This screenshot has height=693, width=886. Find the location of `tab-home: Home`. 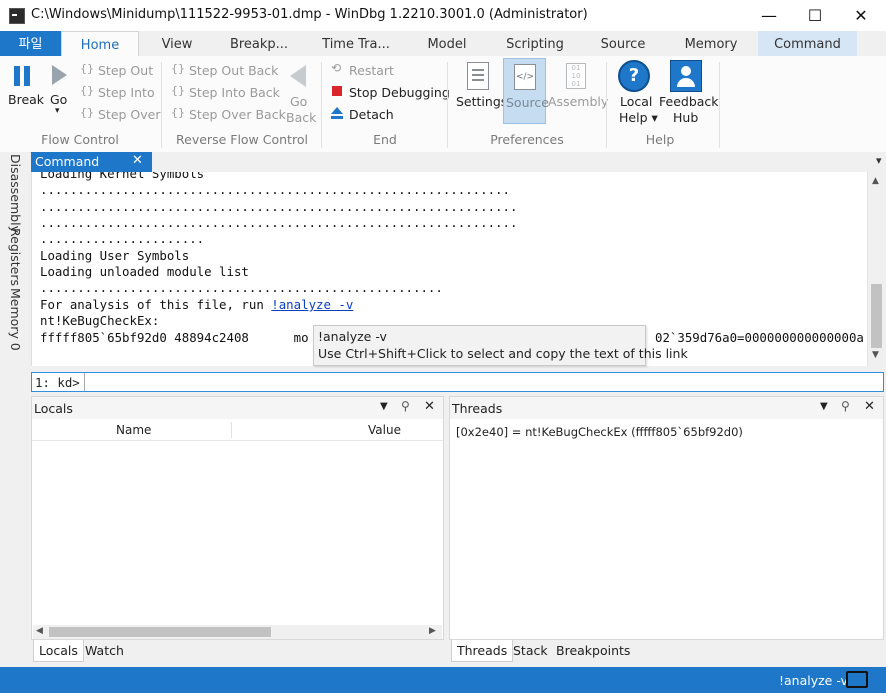

tab-home: Home is located at coordinates (100, 43).